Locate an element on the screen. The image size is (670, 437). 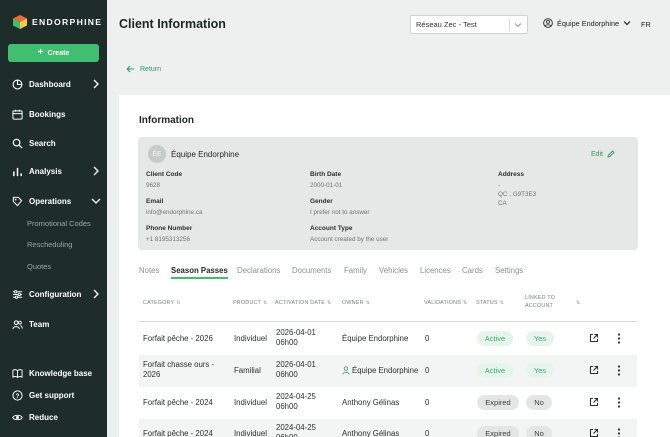
language-toggle: FR is located at coordinates (646, 24).